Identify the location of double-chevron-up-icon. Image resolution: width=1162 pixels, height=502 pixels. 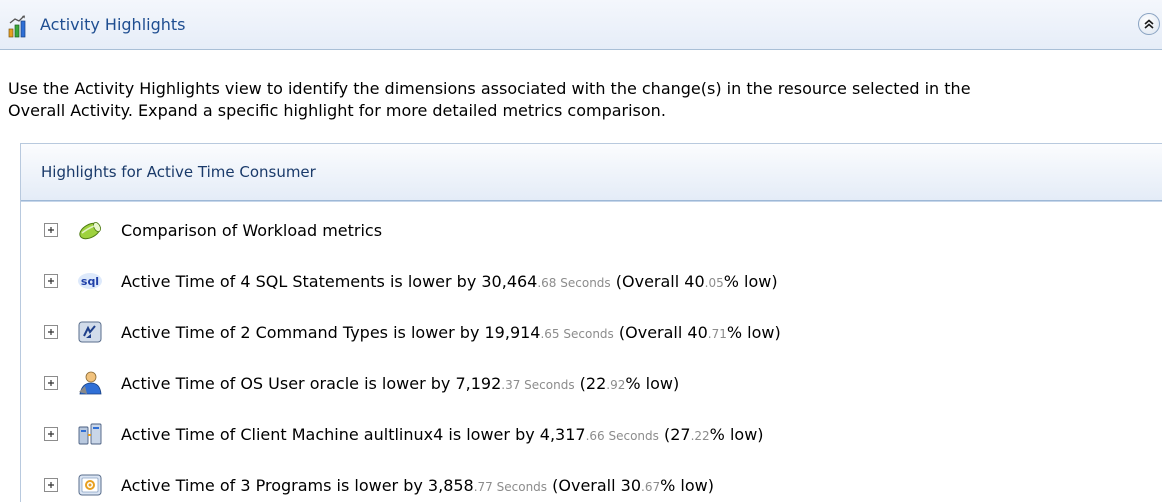
(1149, 24).